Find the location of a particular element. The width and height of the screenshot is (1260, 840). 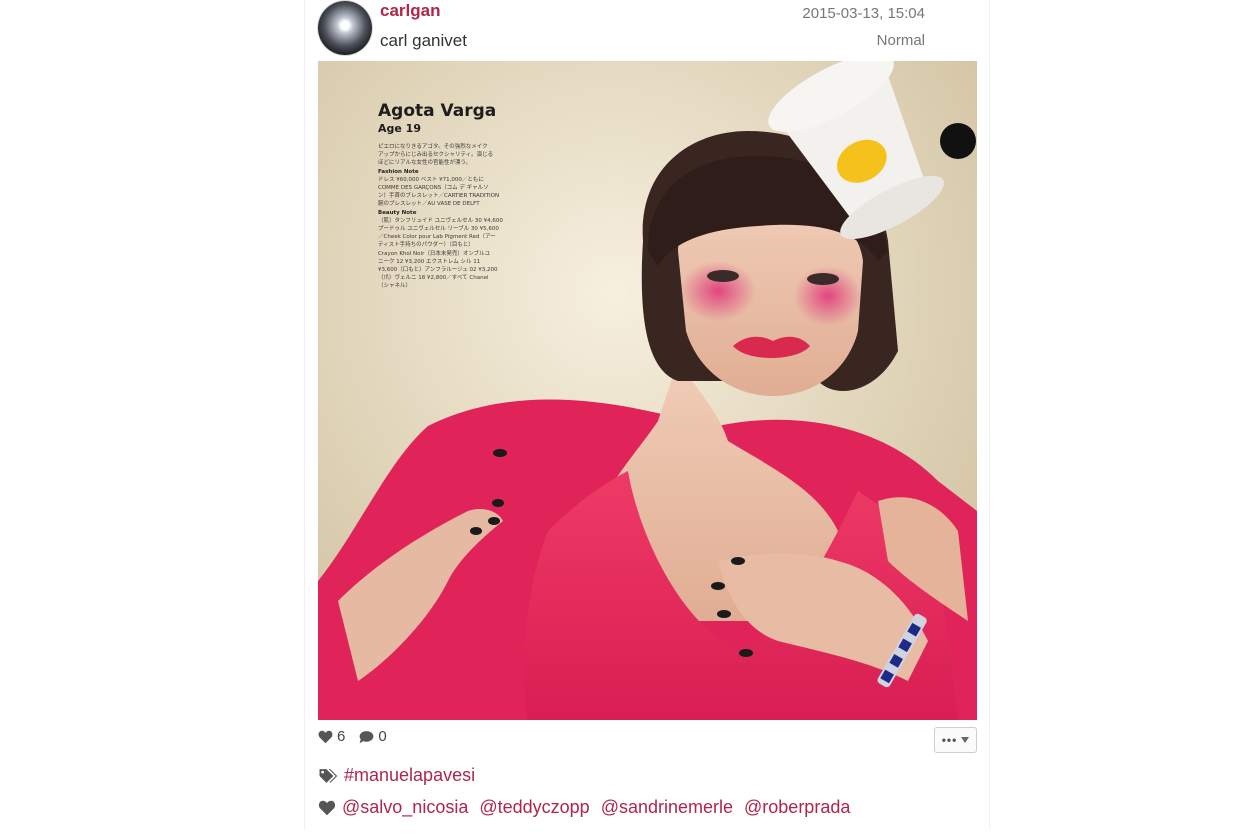

beauty-note-line: ティスト手持ちのパウダー）（目もと） is located at coordinates (426, 245).